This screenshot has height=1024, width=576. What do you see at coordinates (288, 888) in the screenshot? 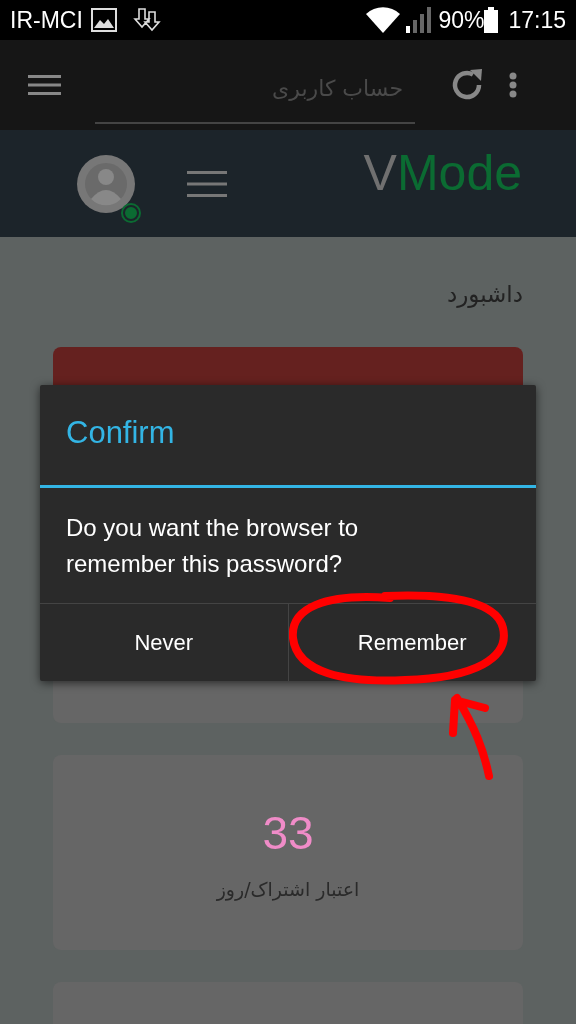
I see `stat-label: اعتبار اشتراک/روز` at bounding box center [288, 888].